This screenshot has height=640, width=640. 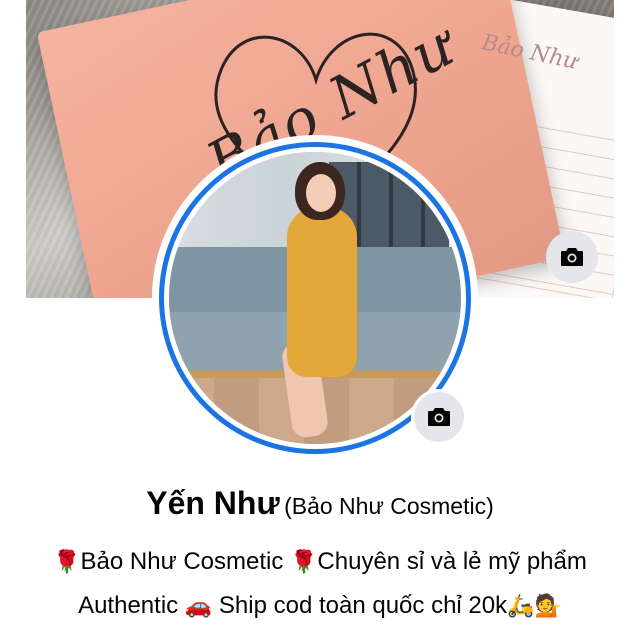 I want to click on bio-line-2: Authentic 🚗 Ship cod toàn quốc chỉ 20k🛵💁, so click(x=320, y=606).